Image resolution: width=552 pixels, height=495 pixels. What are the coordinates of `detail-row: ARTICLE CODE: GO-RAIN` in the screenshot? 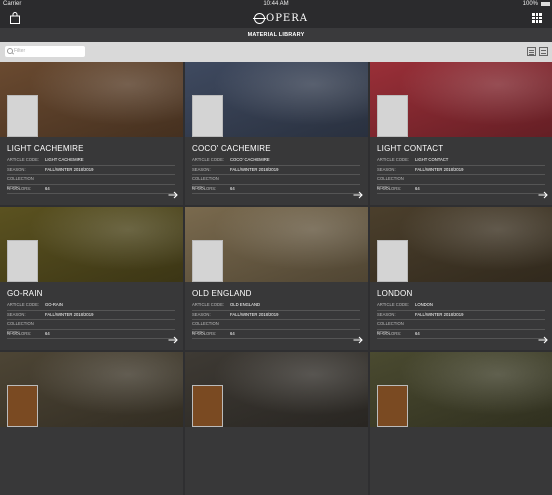 It's located at (91, 306).